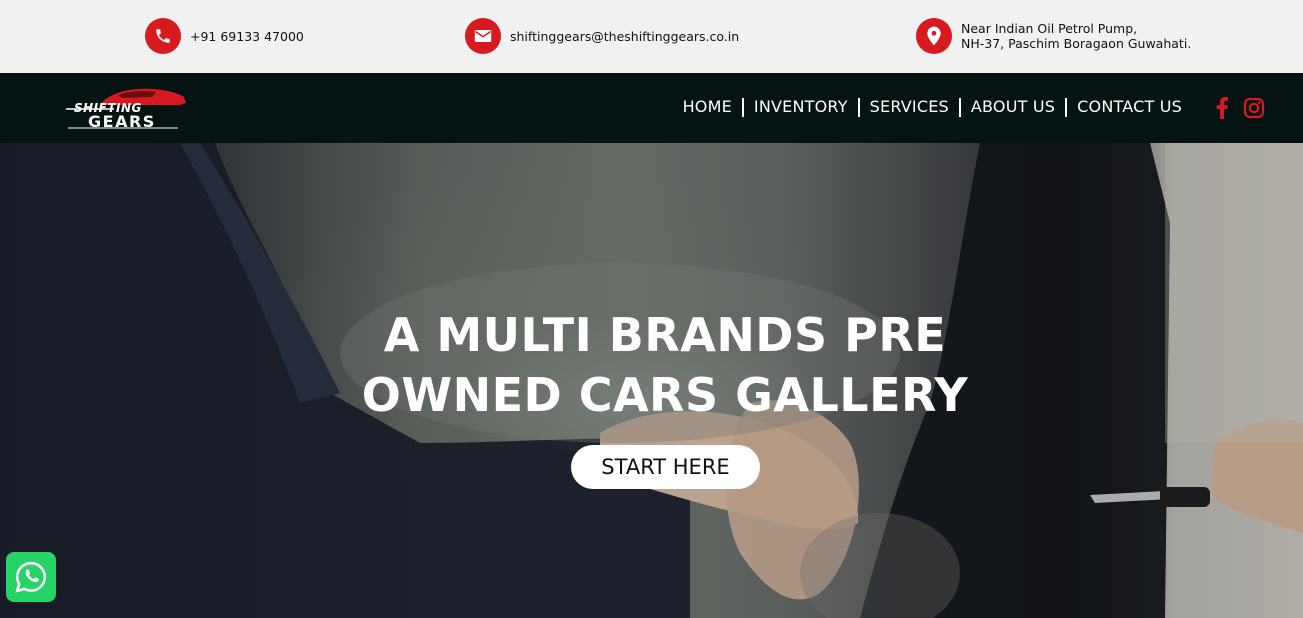  Describe the element at coordinates (665, 395) in the screenshot. I see `hero-title-line-2: OWNED CARS GALLERY` at that location.